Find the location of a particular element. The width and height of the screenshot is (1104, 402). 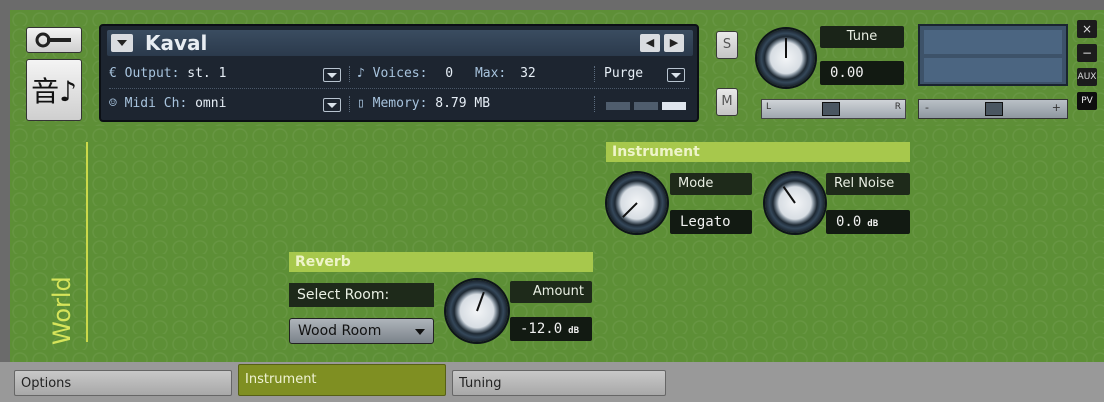

tab-instrument: Instrument is located at coordinates (342, 380).